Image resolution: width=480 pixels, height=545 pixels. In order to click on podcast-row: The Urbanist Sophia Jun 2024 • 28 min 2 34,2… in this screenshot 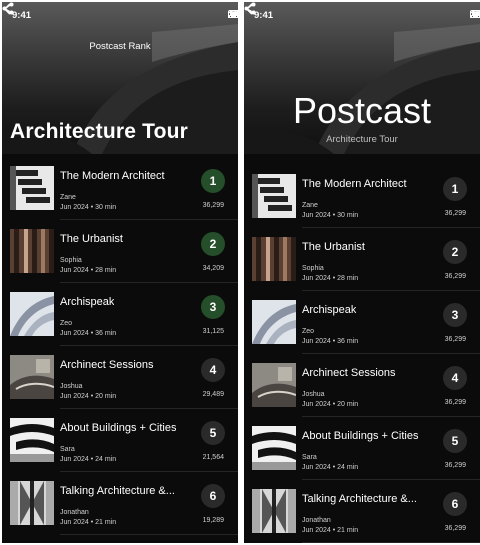, I will do `click(120, 251)`.